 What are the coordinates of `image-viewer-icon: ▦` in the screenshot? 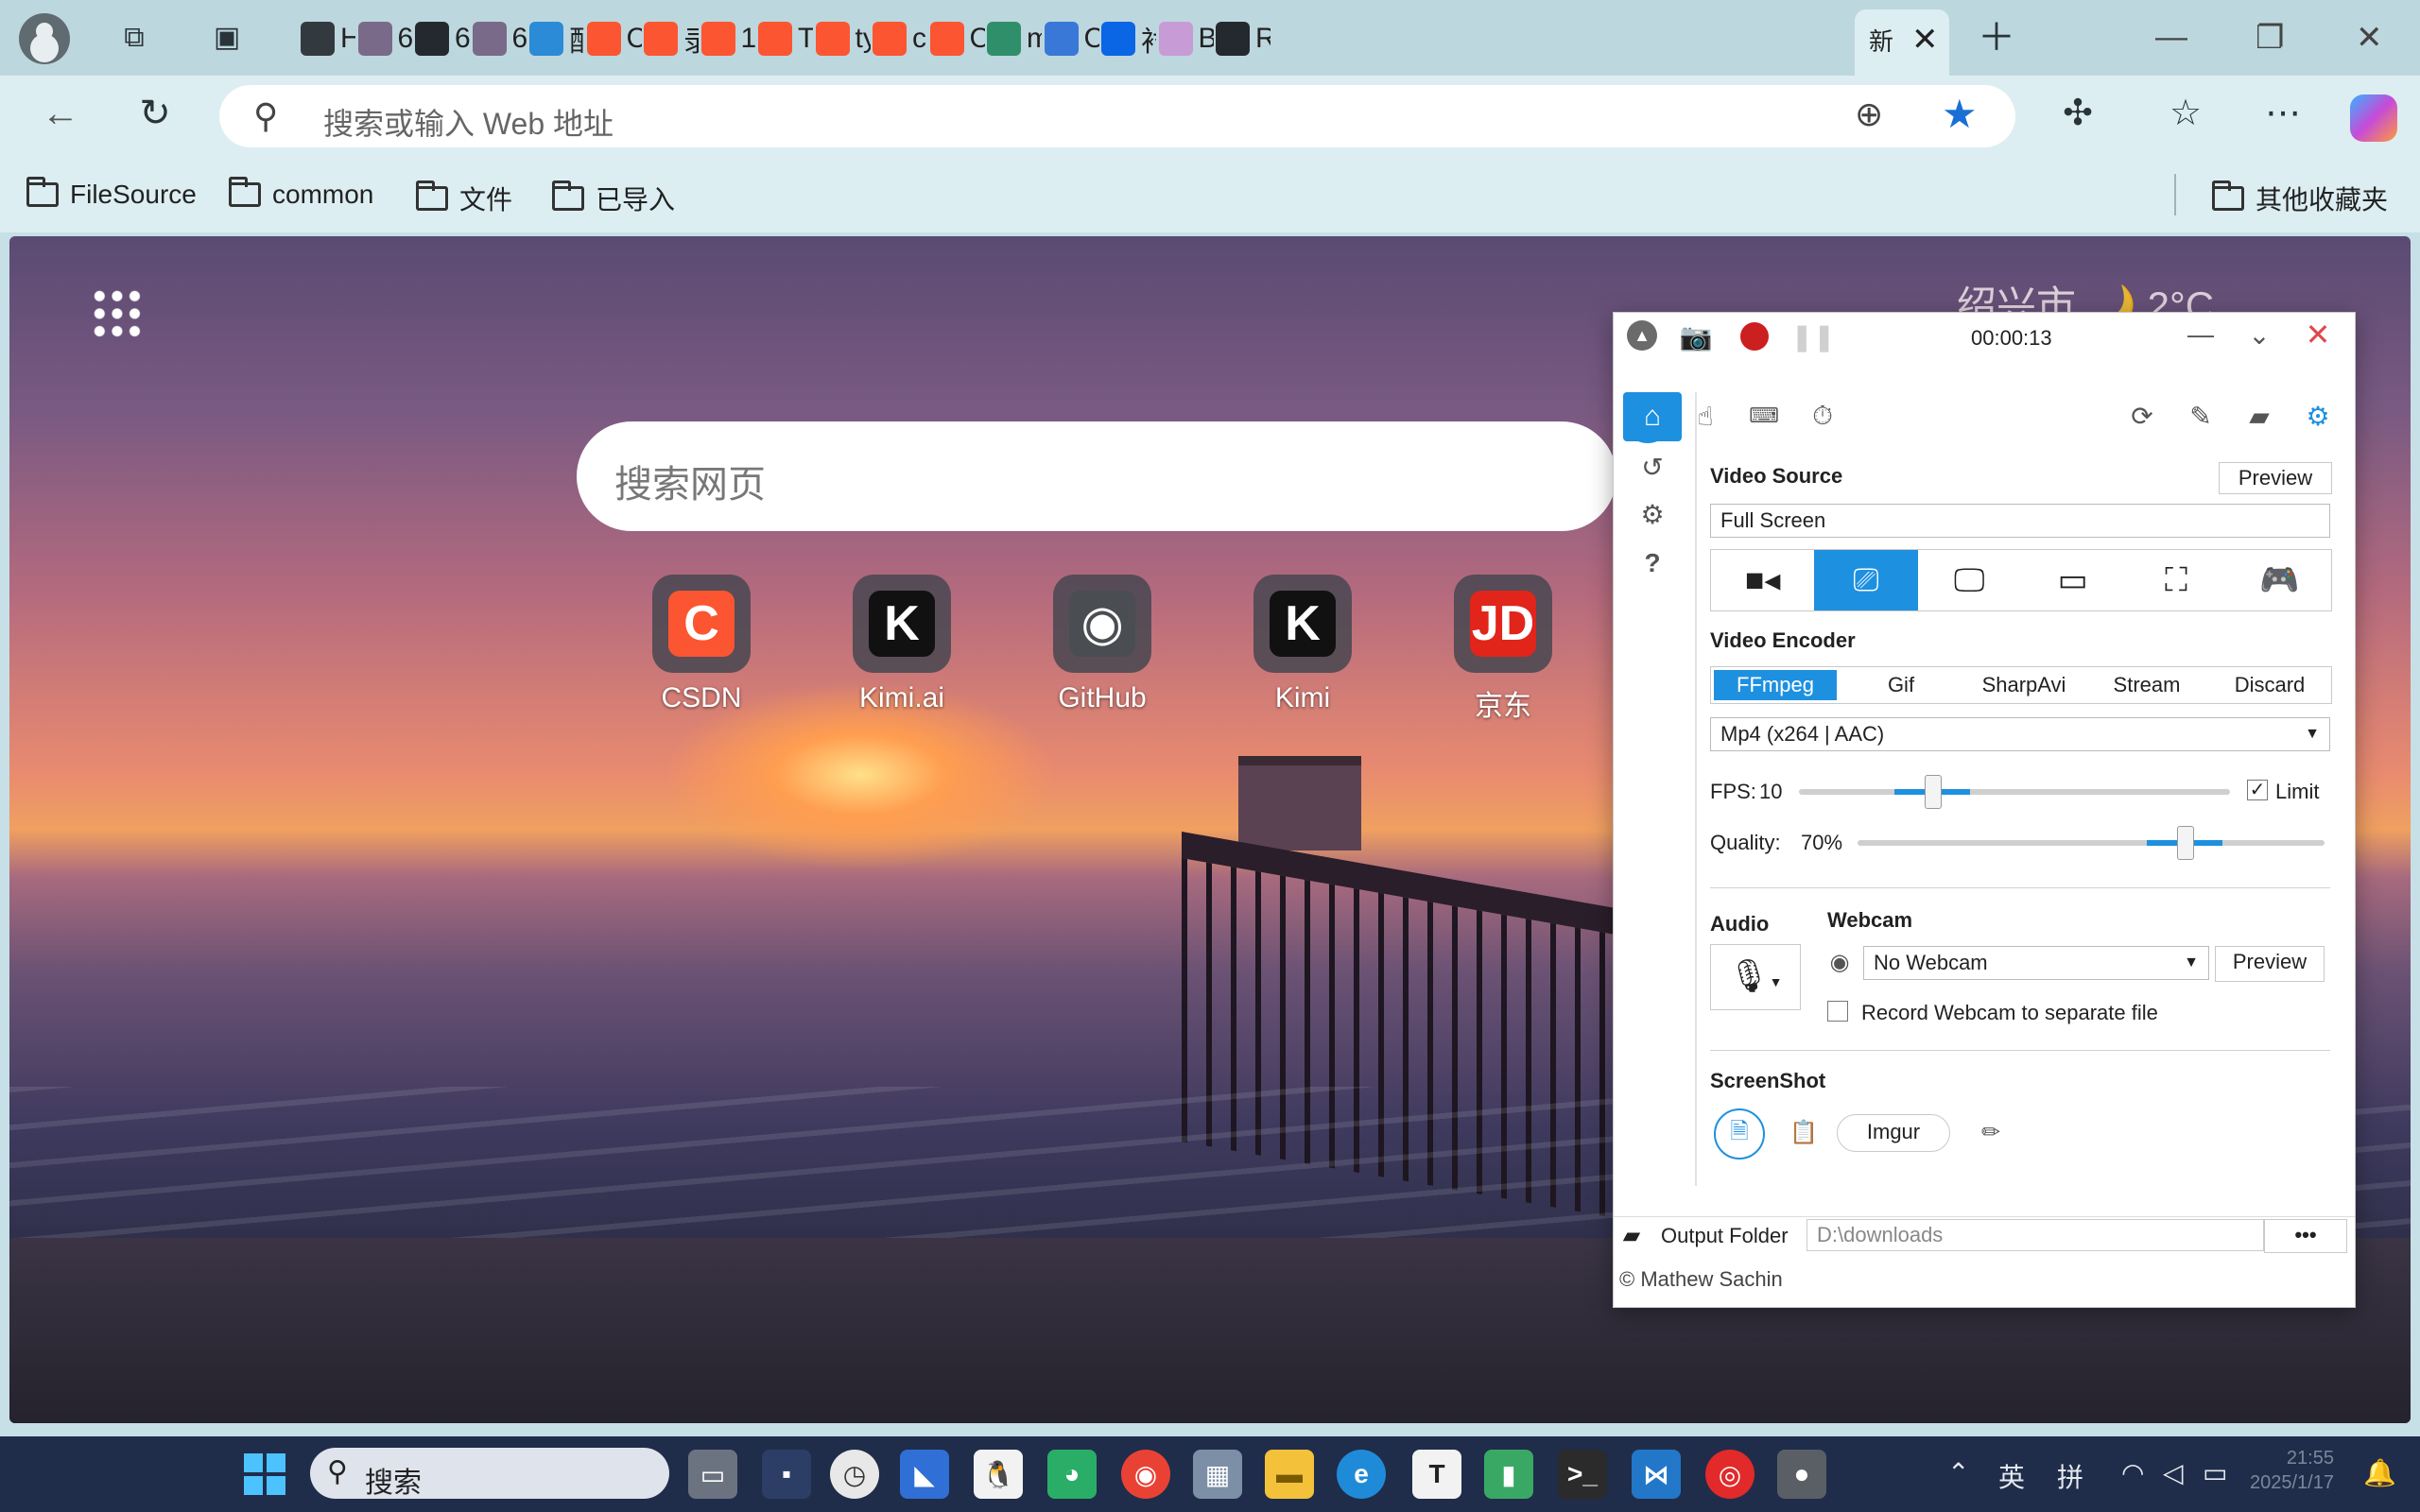 It's located at (1217, 1474).